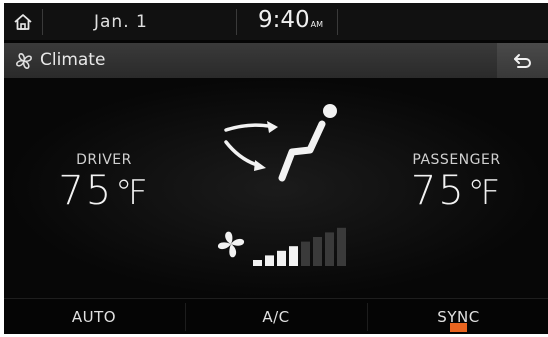 This screenshot has width=548, height=337. I want to click on fan-icon, so click(24, 61).